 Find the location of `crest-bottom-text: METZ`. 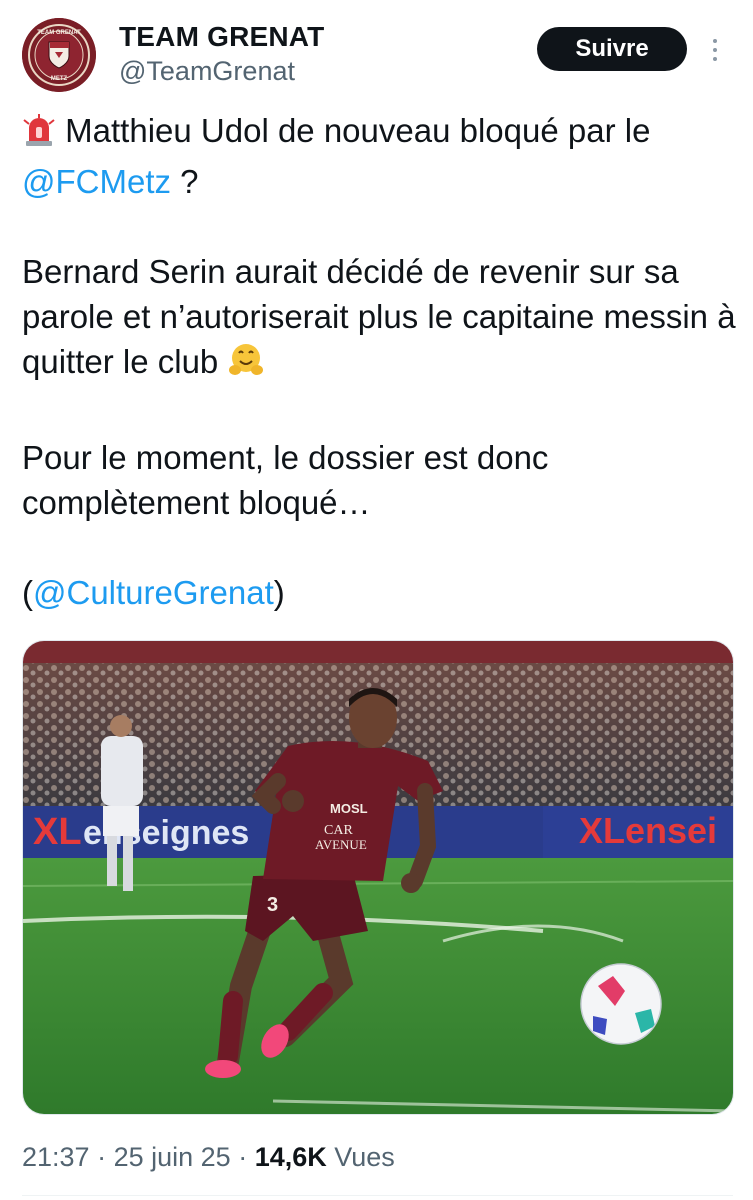

crest-bottom-text: METZ is located at coordinates (59, 79).